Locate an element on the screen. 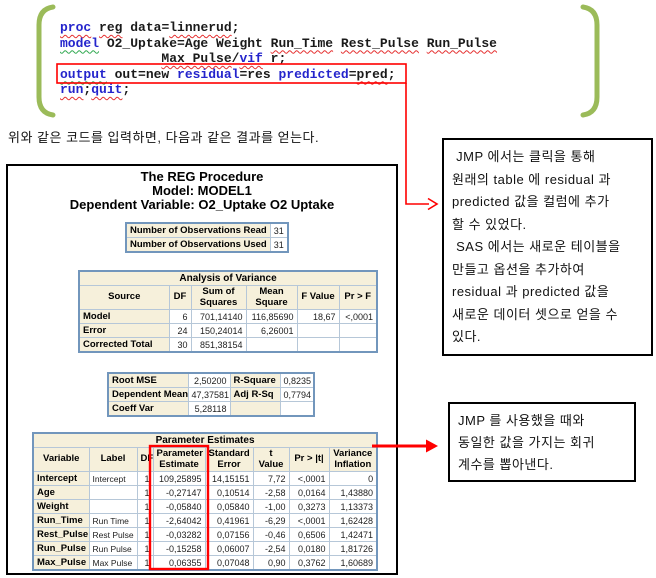 Image resolution: width=656 pixels, height=578 pixels. table-row: Number of Observations Used 31 is located at coordinates (207, 245).